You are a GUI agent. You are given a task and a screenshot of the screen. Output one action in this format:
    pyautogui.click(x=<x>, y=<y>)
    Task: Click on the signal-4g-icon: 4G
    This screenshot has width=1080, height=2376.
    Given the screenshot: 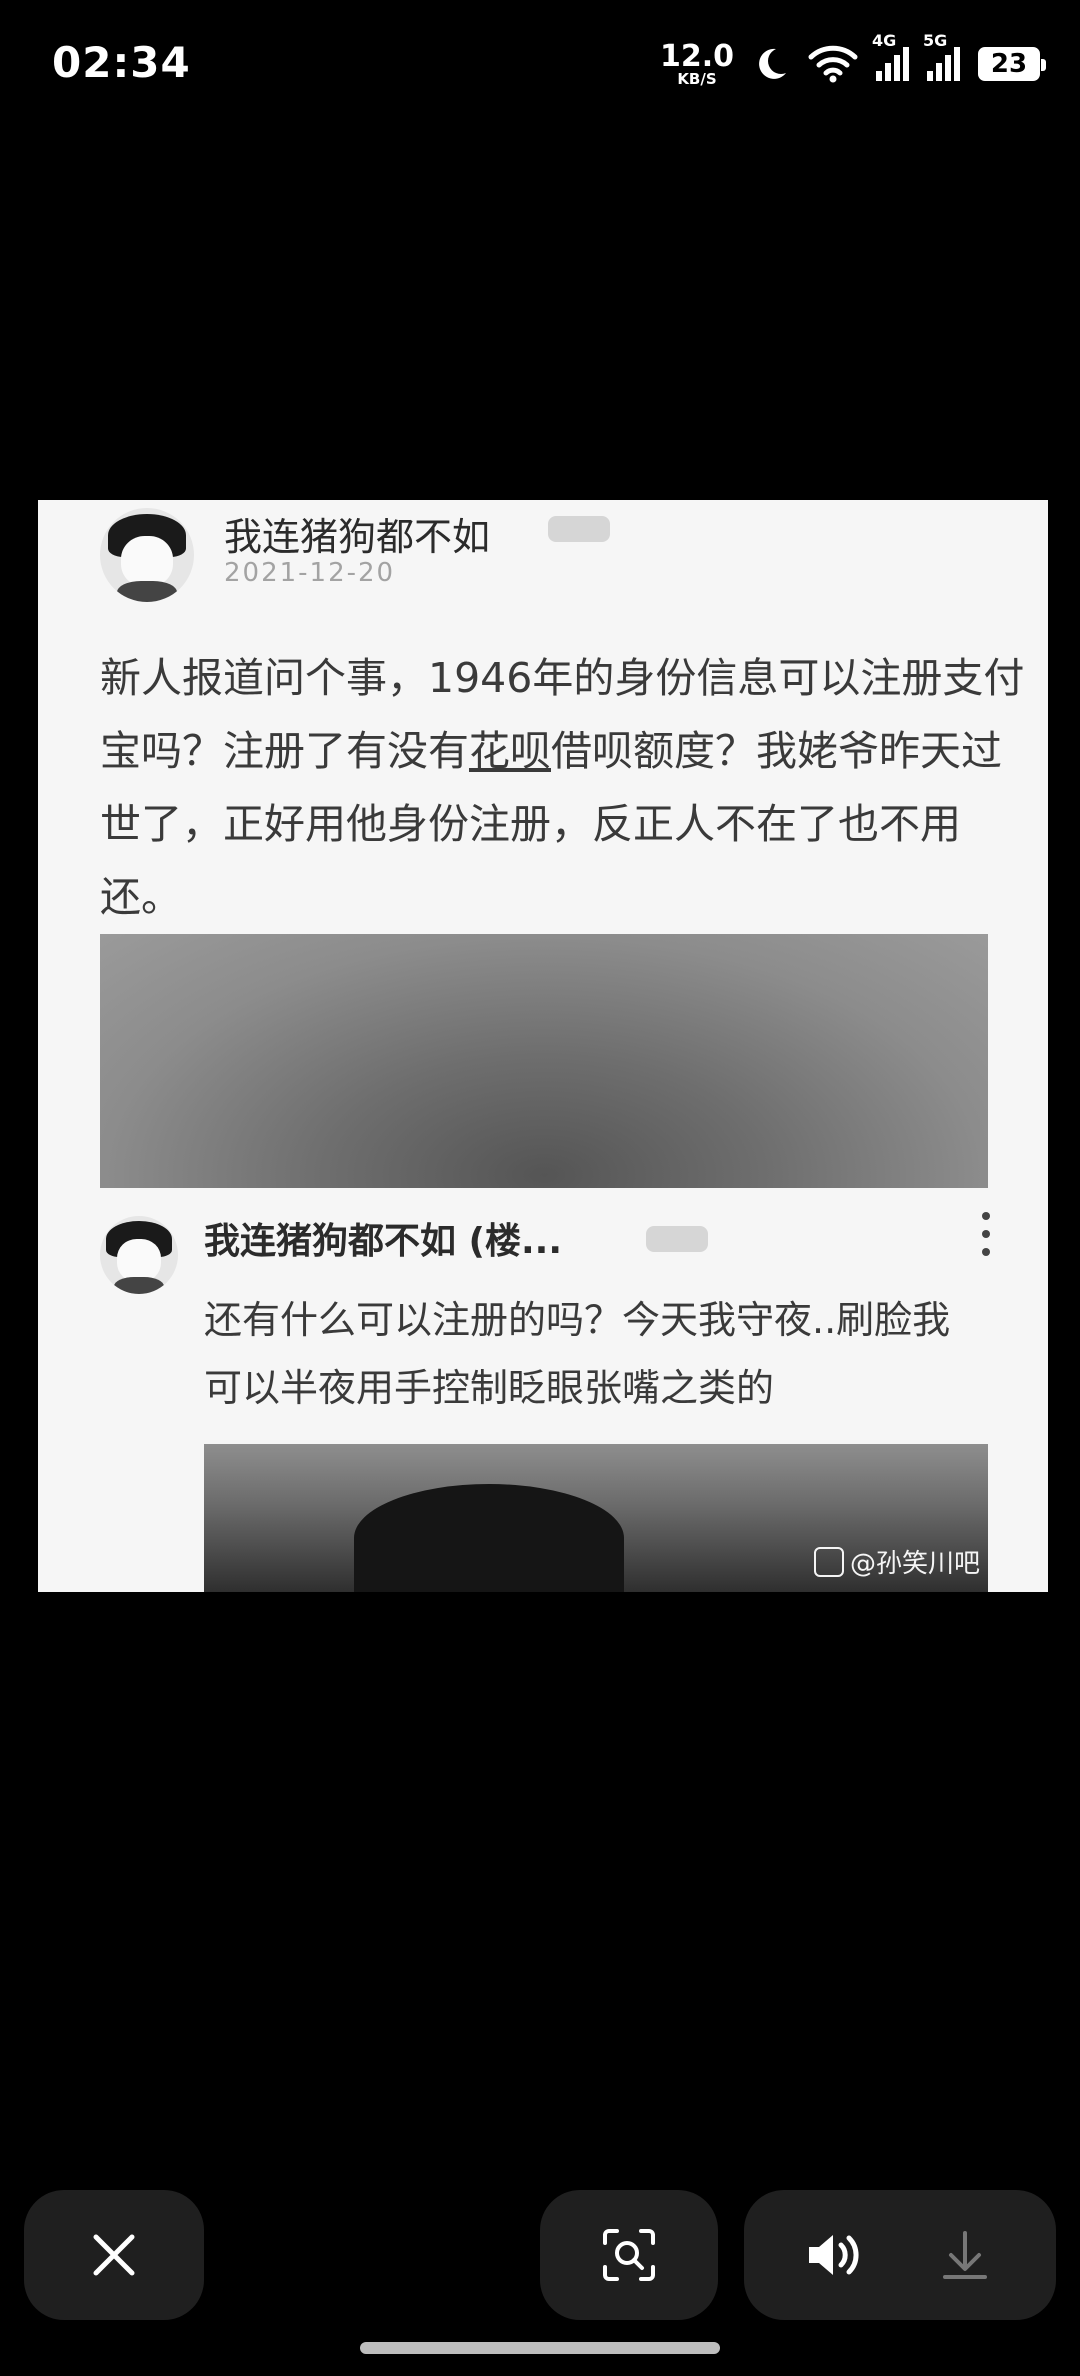 What is the action you would take?
    pyautogui.click(x=890, y=56)
    